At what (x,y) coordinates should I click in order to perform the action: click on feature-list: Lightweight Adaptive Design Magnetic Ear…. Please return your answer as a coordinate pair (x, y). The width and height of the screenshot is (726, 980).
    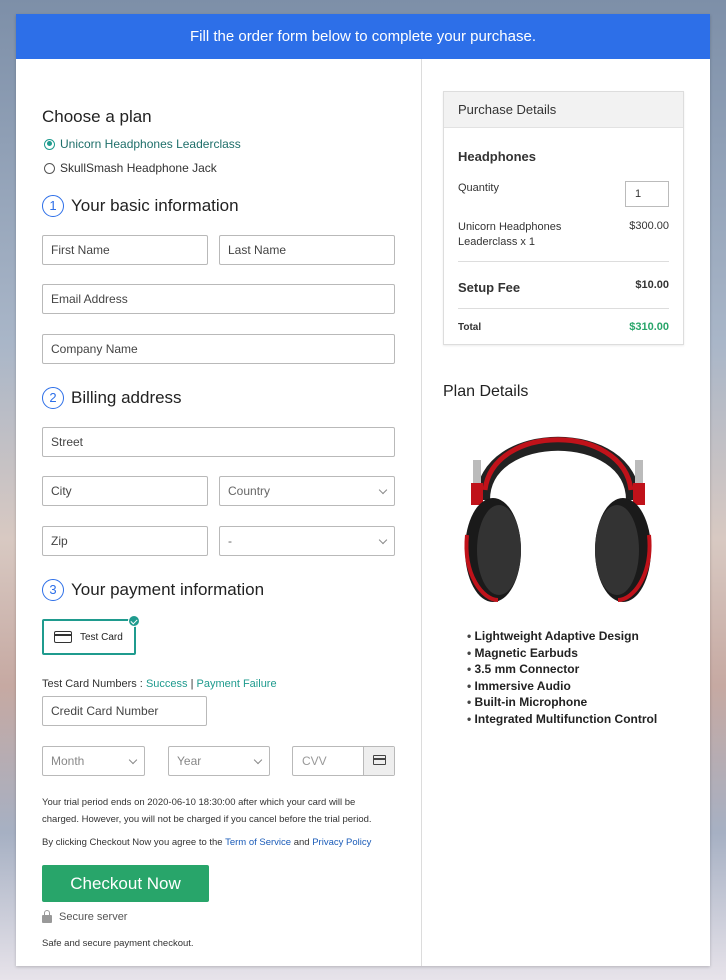
    Looking at the image, I should click on (562, 678).